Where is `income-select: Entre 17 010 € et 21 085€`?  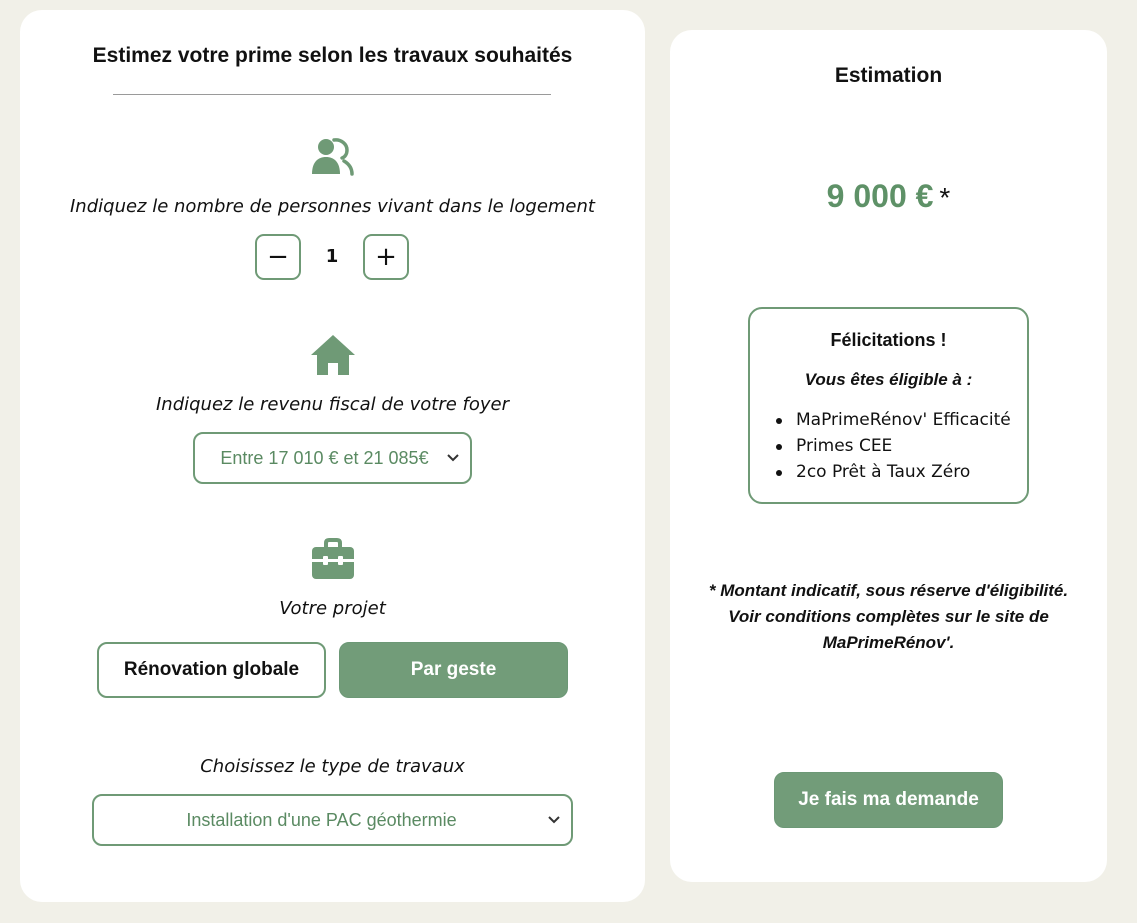 income-select: Entre 17 010 € et 21 085€ is located at coordinates (332, 458).